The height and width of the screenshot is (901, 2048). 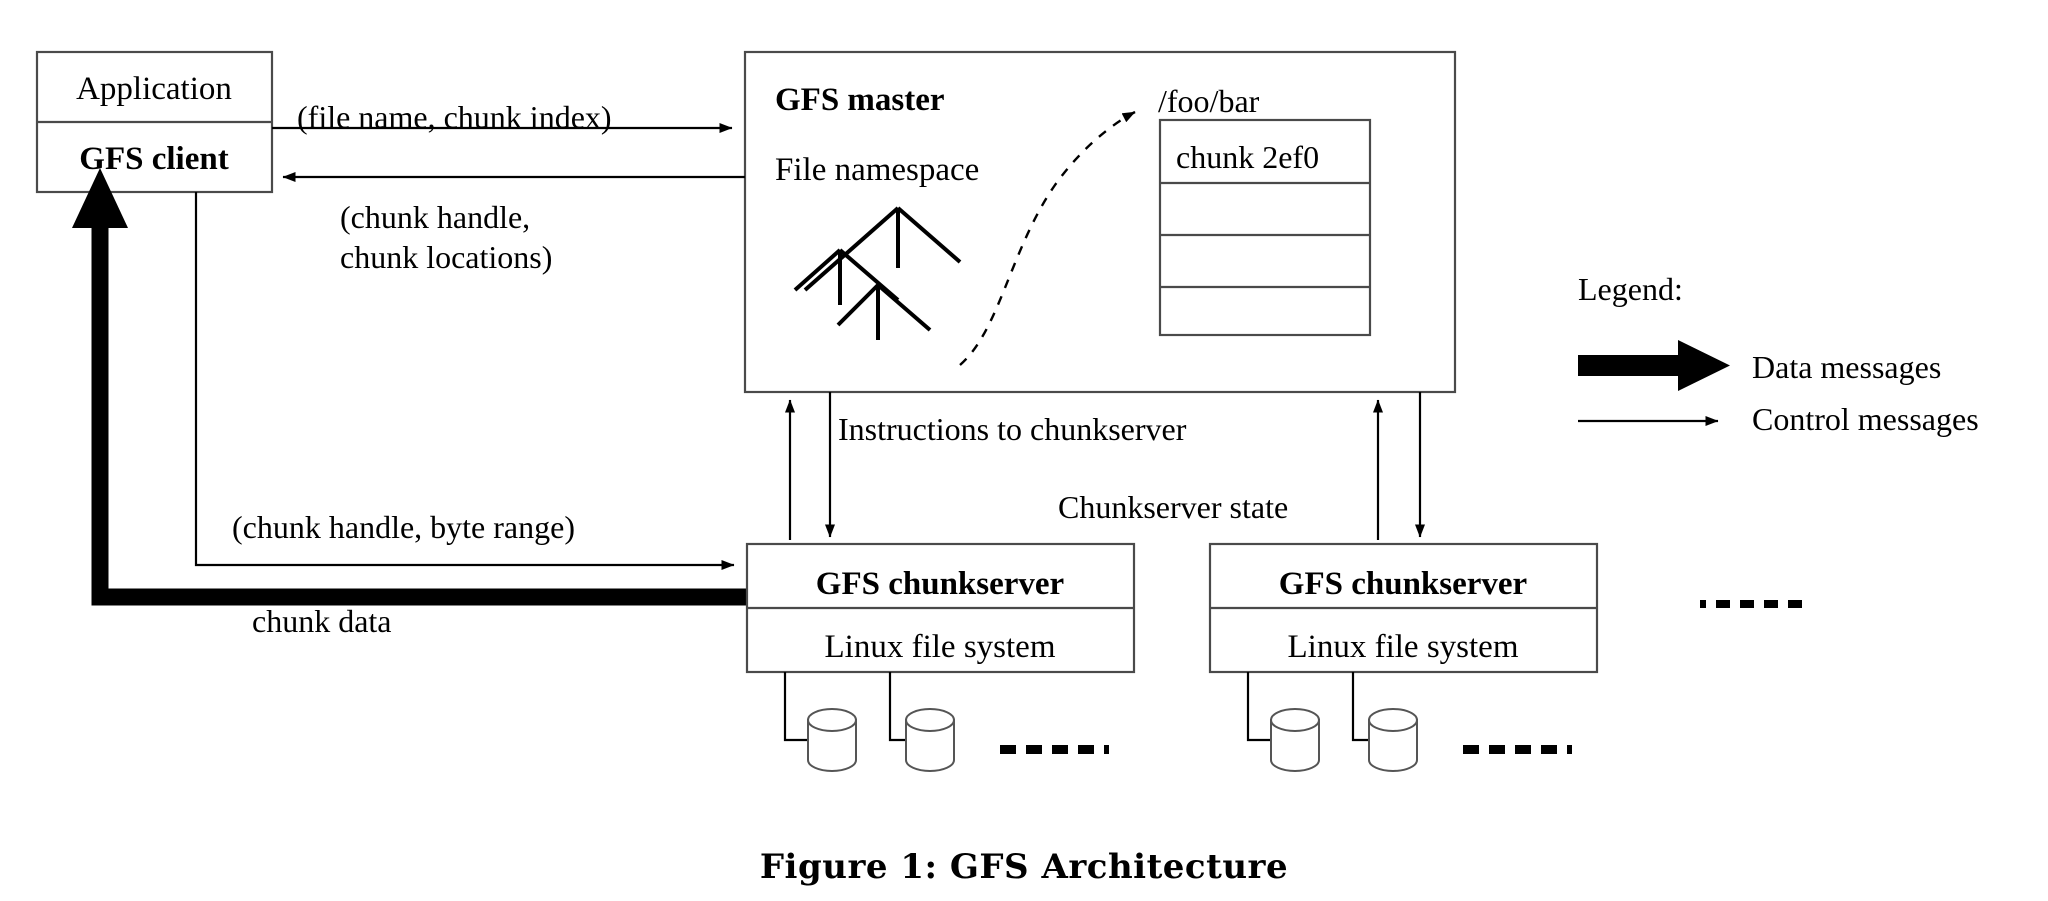 I want to click on gfs-client-label: GFS client, so click(x=153, y=159).